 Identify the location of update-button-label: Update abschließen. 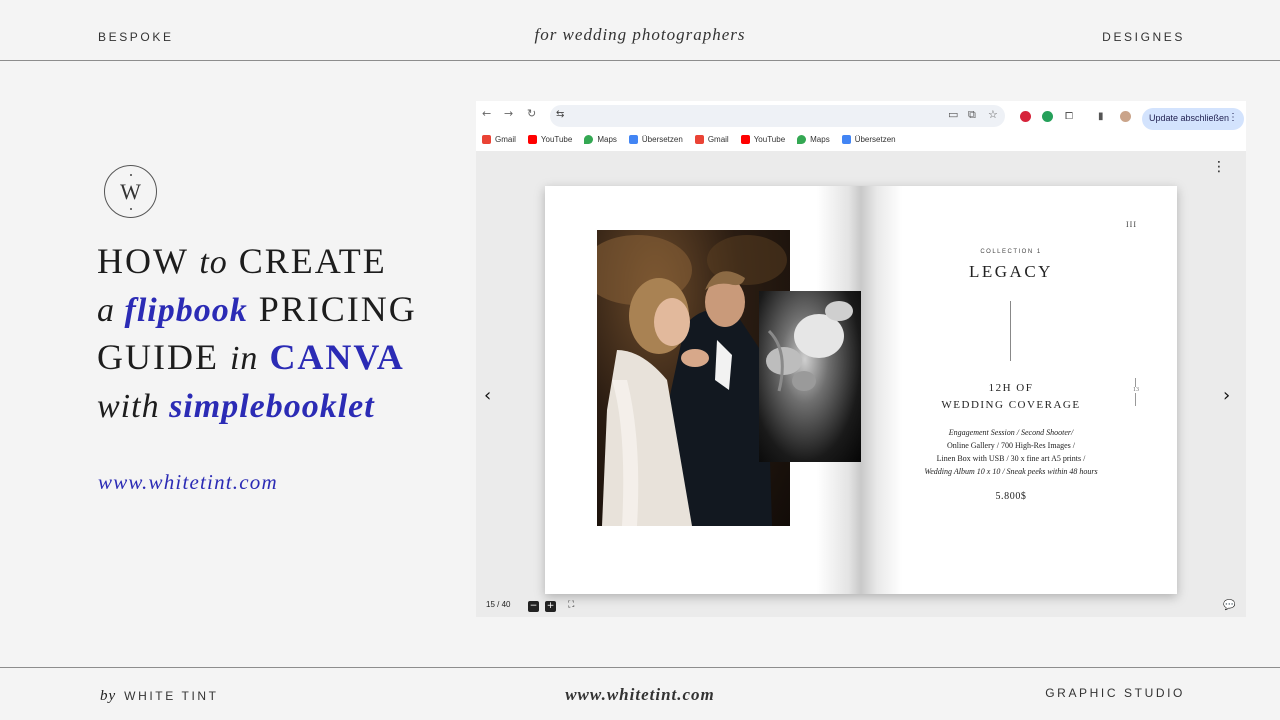
(1189, 118).